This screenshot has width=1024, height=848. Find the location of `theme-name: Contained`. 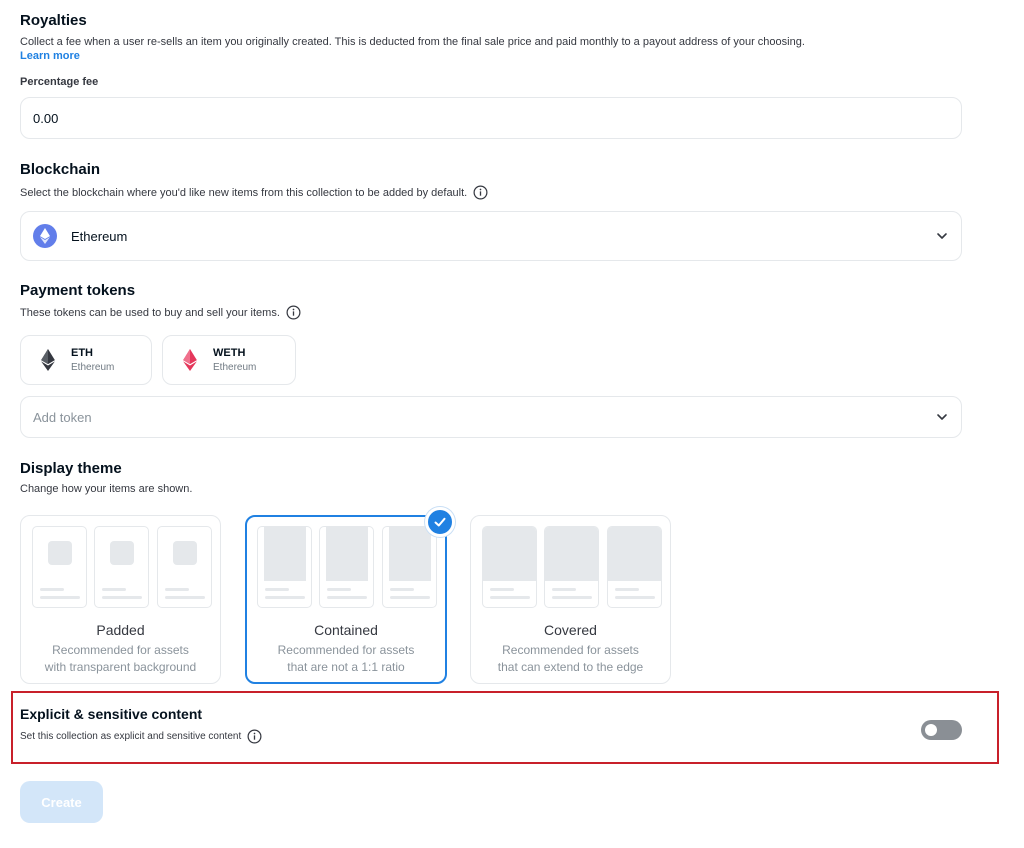

theme-name: Contained is located at coordinates (346, 630).